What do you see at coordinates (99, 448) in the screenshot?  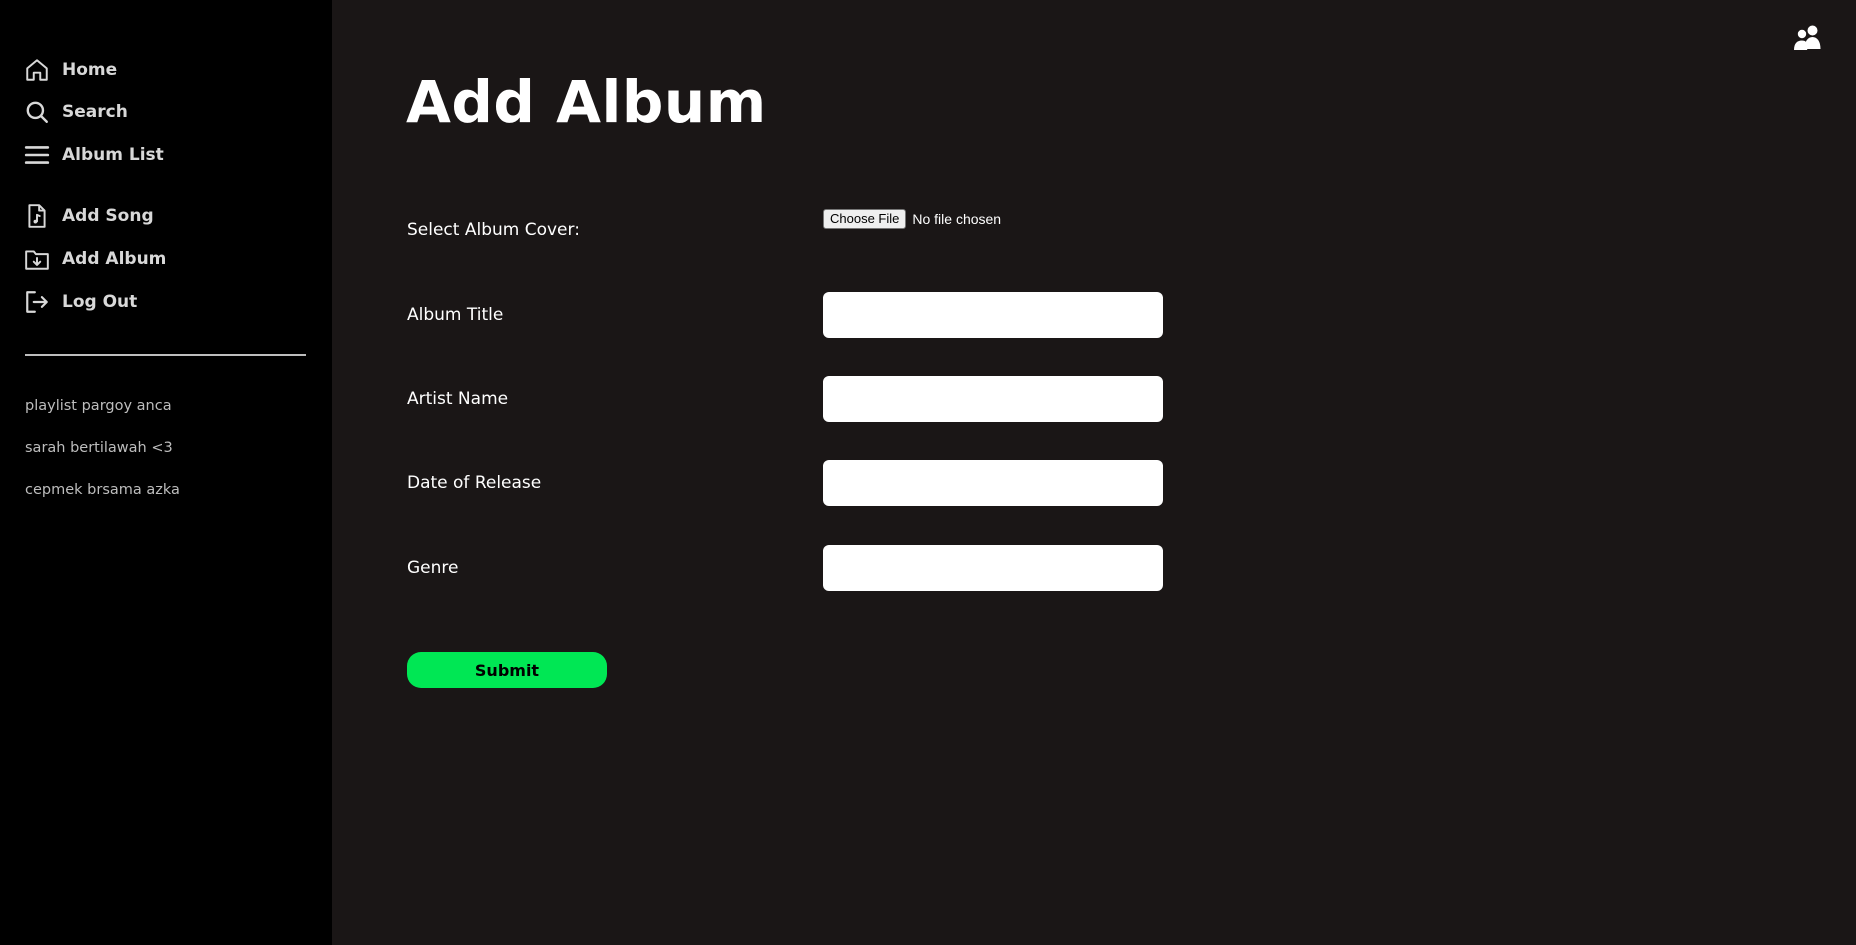 I see `playlist-item: sarah bertilawah <3` at bounding box center [99, 448].